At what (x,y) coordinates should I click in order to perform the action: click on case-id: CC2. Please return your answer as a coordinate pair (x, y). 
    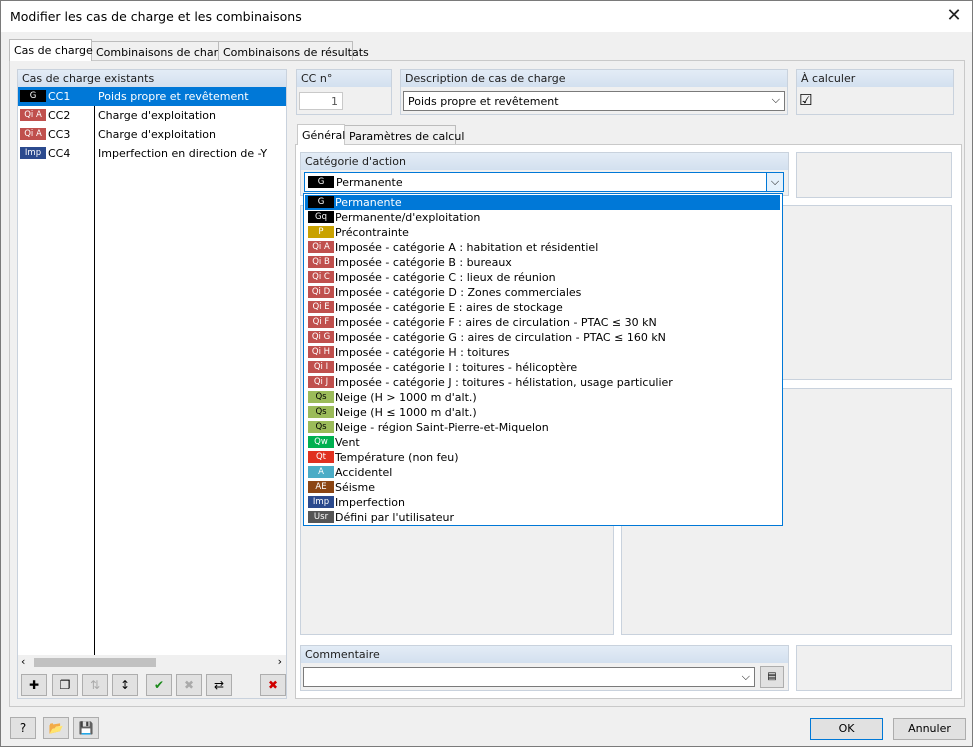
    Looking at the image, I should click on (59, 115).